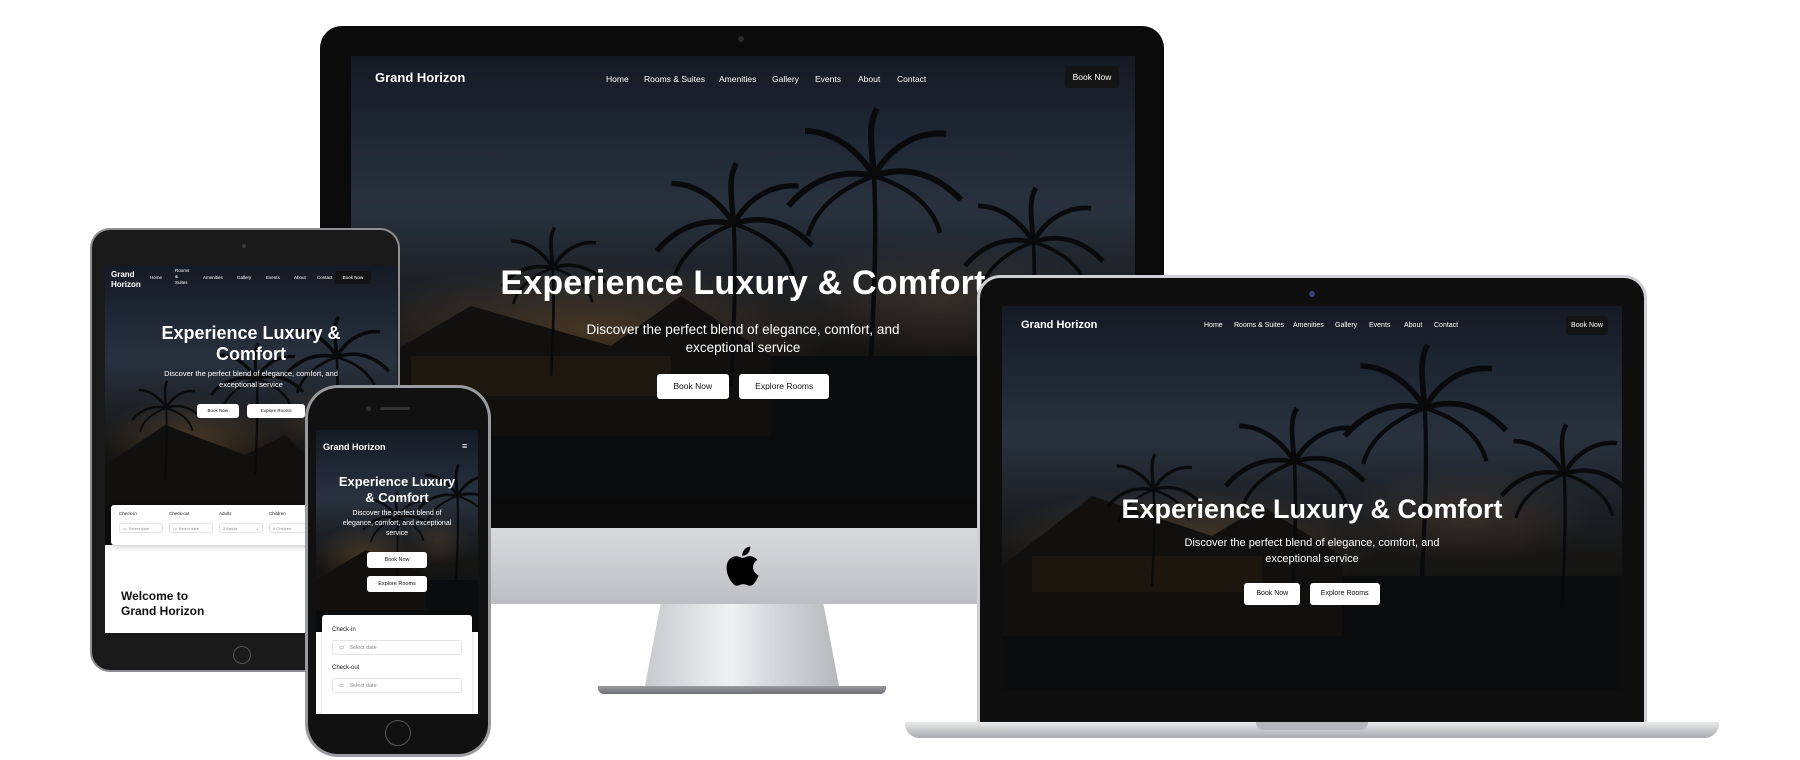 This screenshot has height=760, width=1800. What do you see at coordinates (123, 274) in the screenshot?
I see `brand-logo-line1: Grand` at bounding box center [123, 274].